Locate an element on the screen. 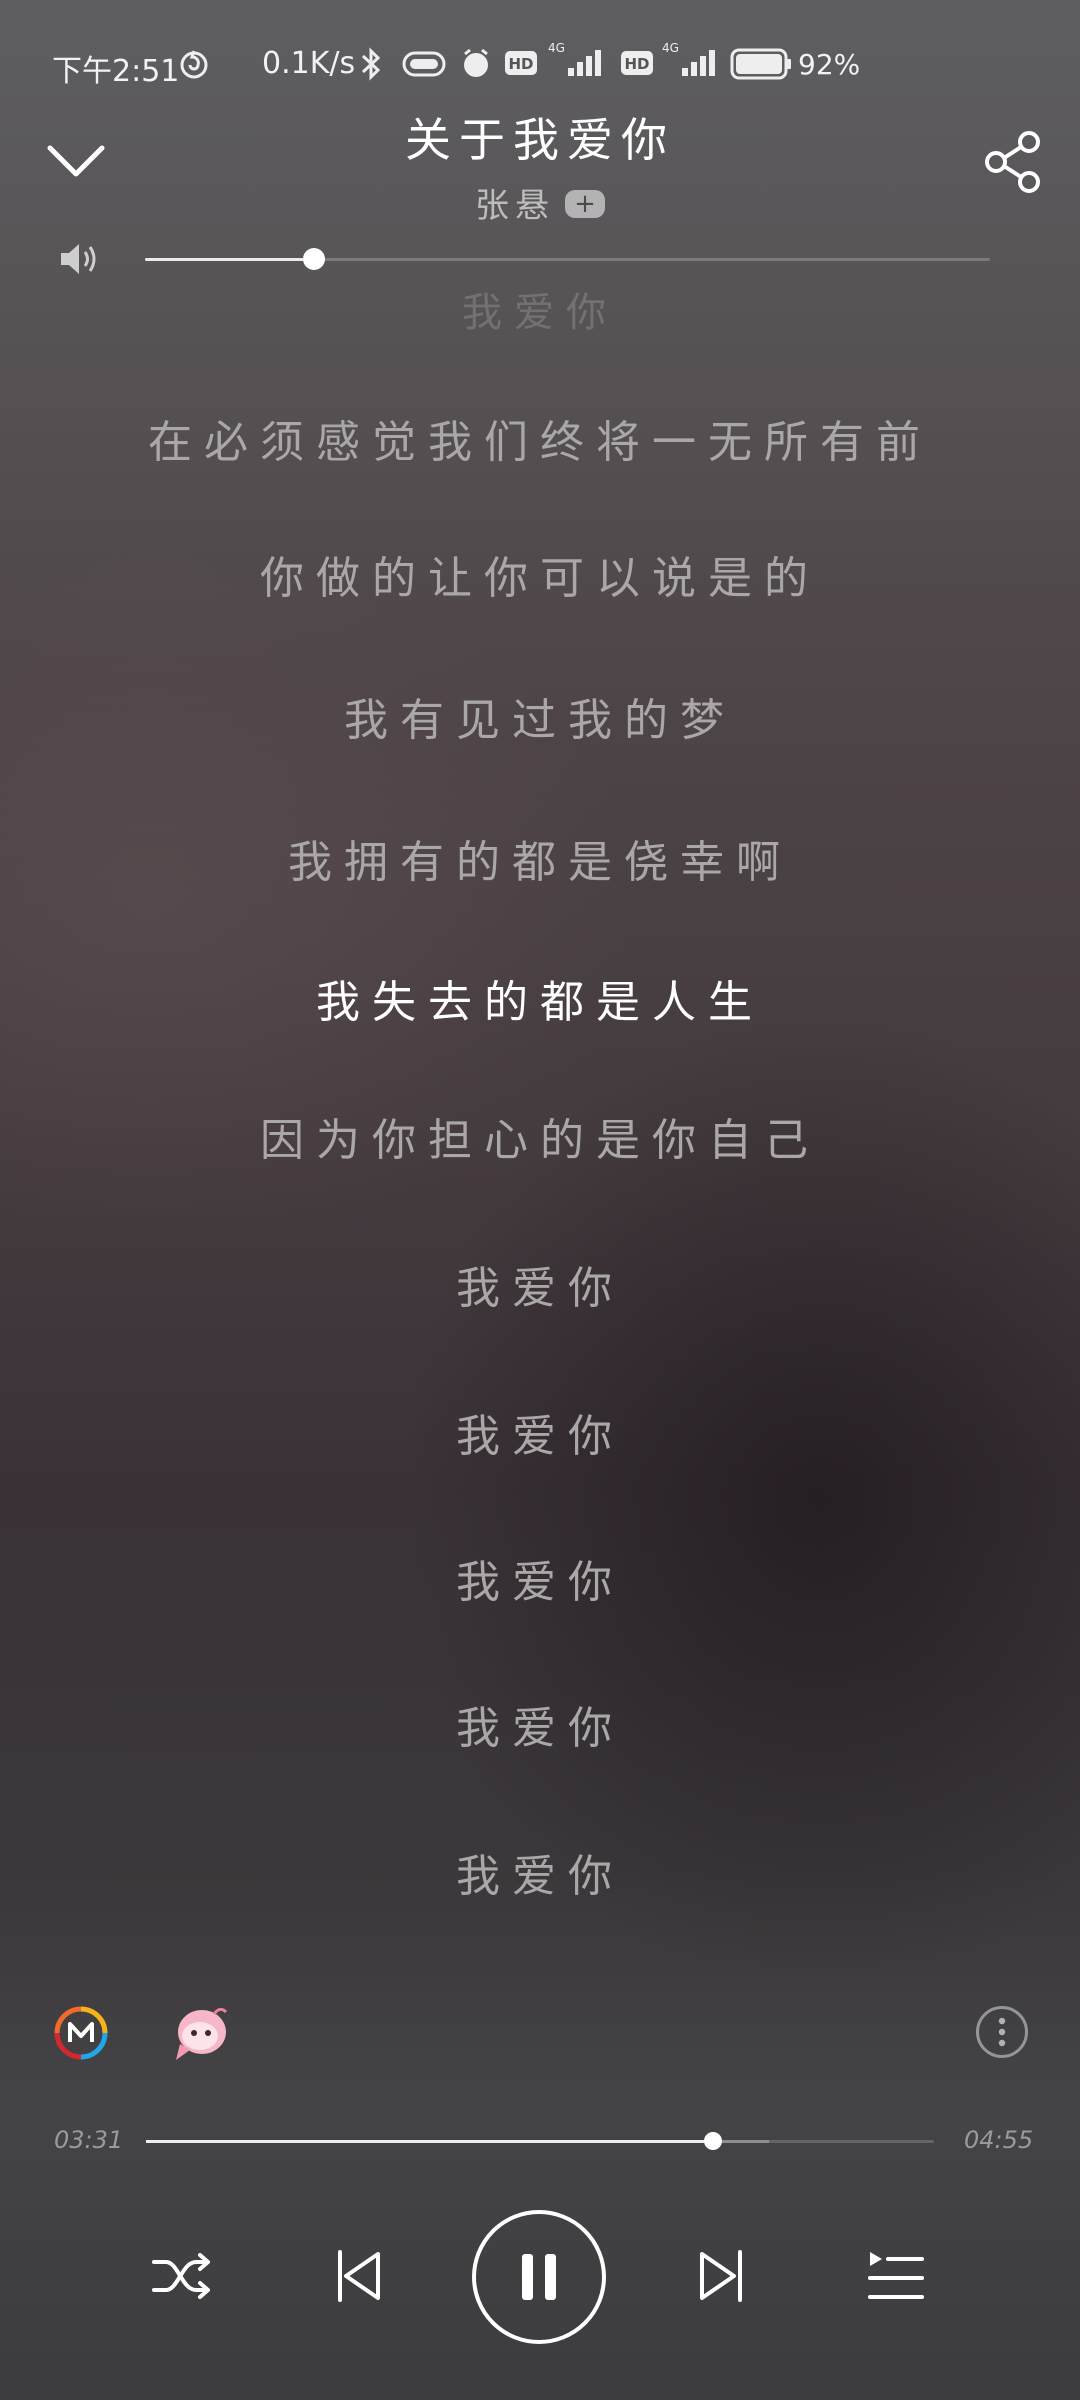  speaker-icon is located at coordinates (80, 259).